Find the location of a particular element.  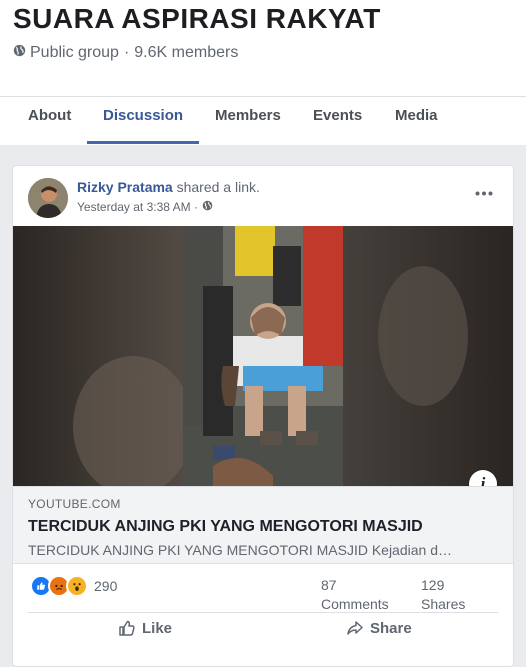

share-button-label: Share is located at coordinates (391, 628).